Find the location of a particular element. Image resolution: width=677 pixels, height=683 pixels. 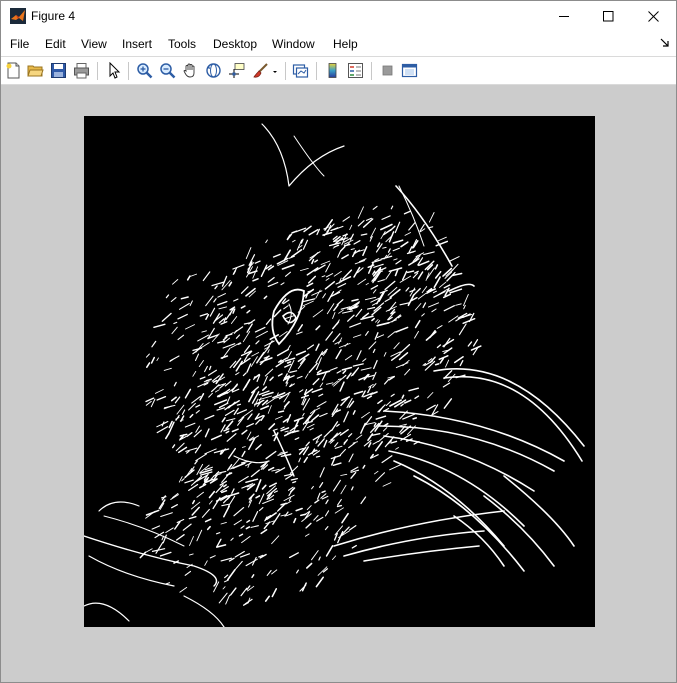

insert-legend-button is located at coordinates (355, 70).